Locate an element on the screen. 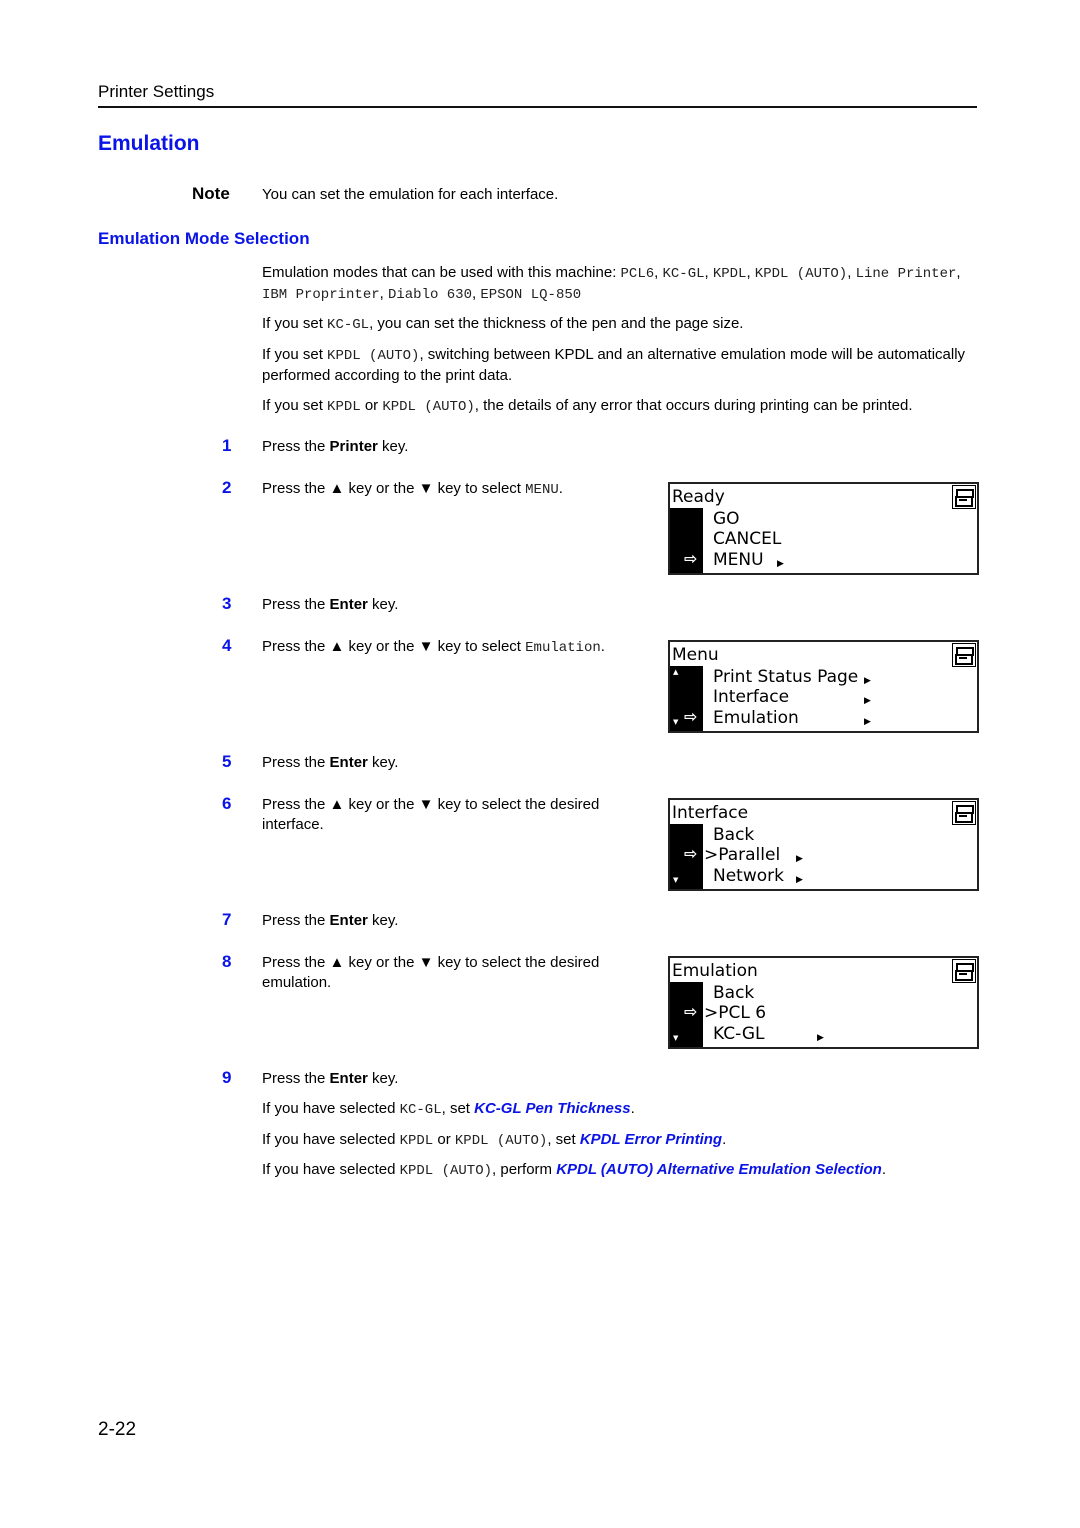 The width and height of the screenshot is (1080, 1528). step-text: Press the Enter key. is located at coordinates (452, 605).